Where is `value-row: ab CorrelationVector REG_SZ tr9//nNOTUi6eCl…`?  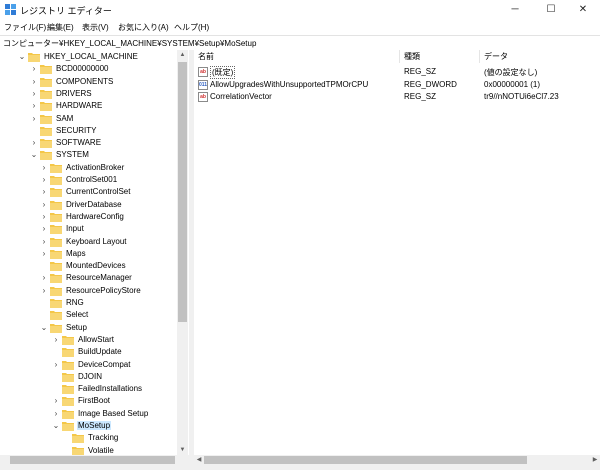
value-row: ab CorrelationVector REG_SZ tr9//nNOTUi6eCl… is located at coordinates (397, 97).